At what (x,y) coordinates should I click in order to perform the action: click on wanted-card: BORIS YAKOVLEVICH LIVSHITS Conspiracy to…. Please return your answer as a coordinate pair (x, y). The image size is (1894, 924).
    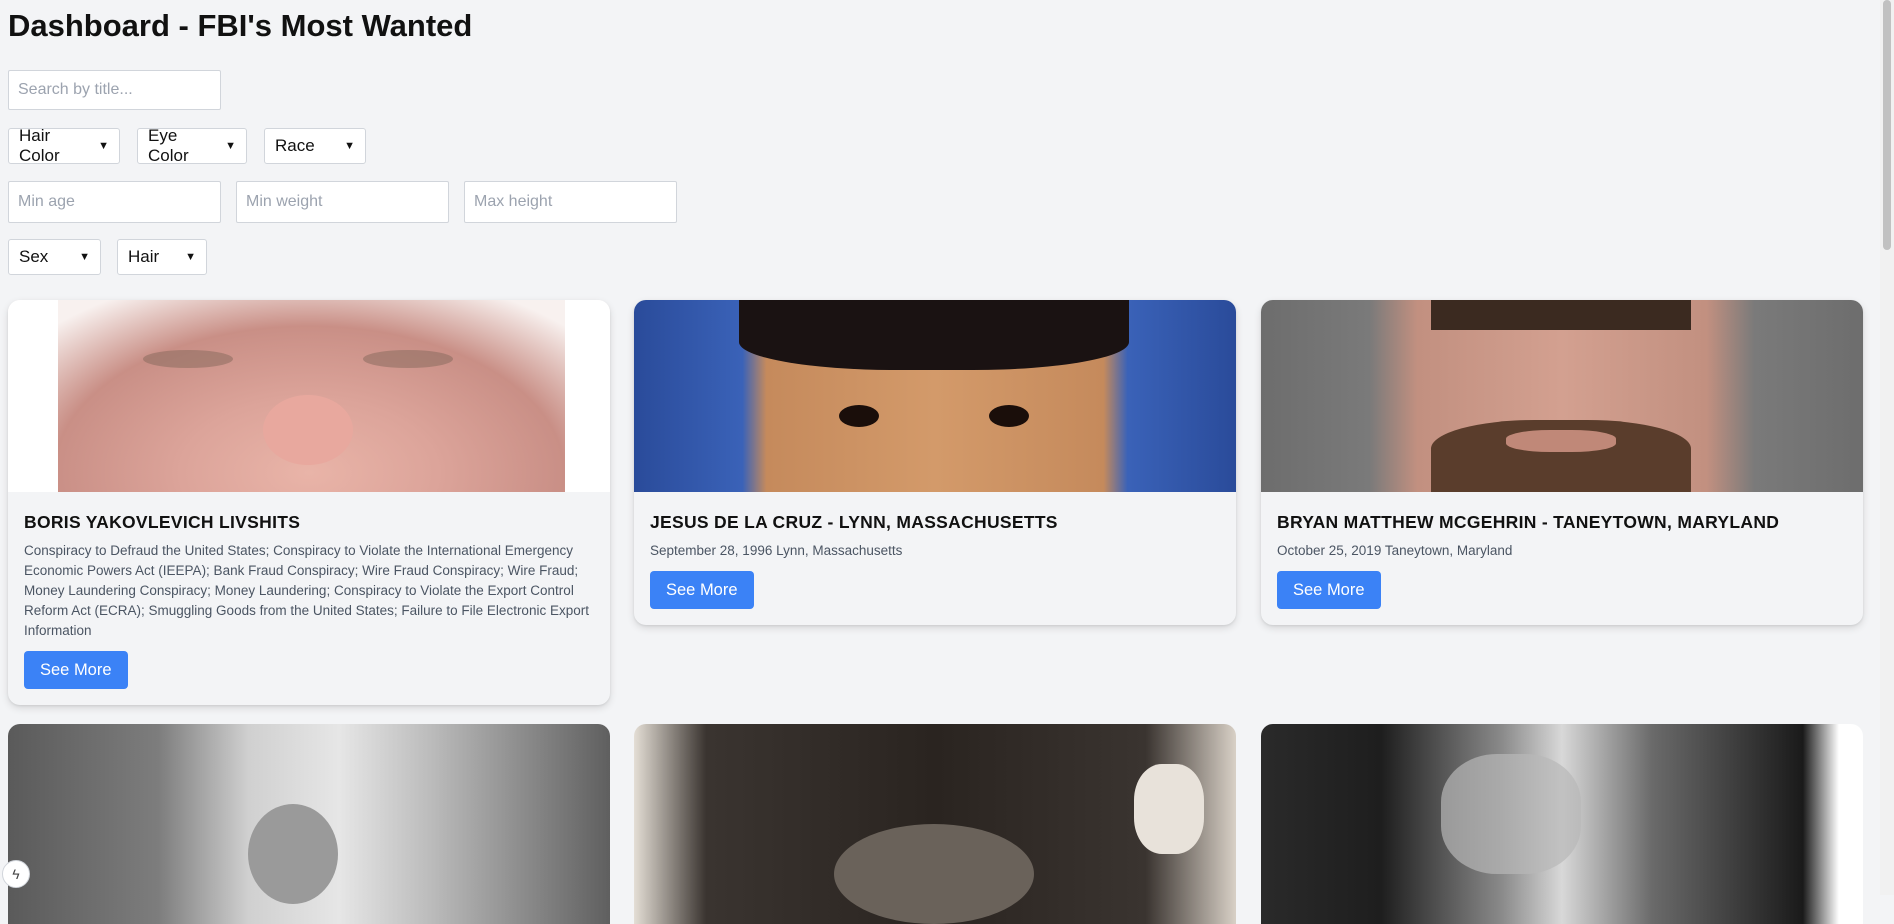
    Looking at the image, I should click on (309, 502).